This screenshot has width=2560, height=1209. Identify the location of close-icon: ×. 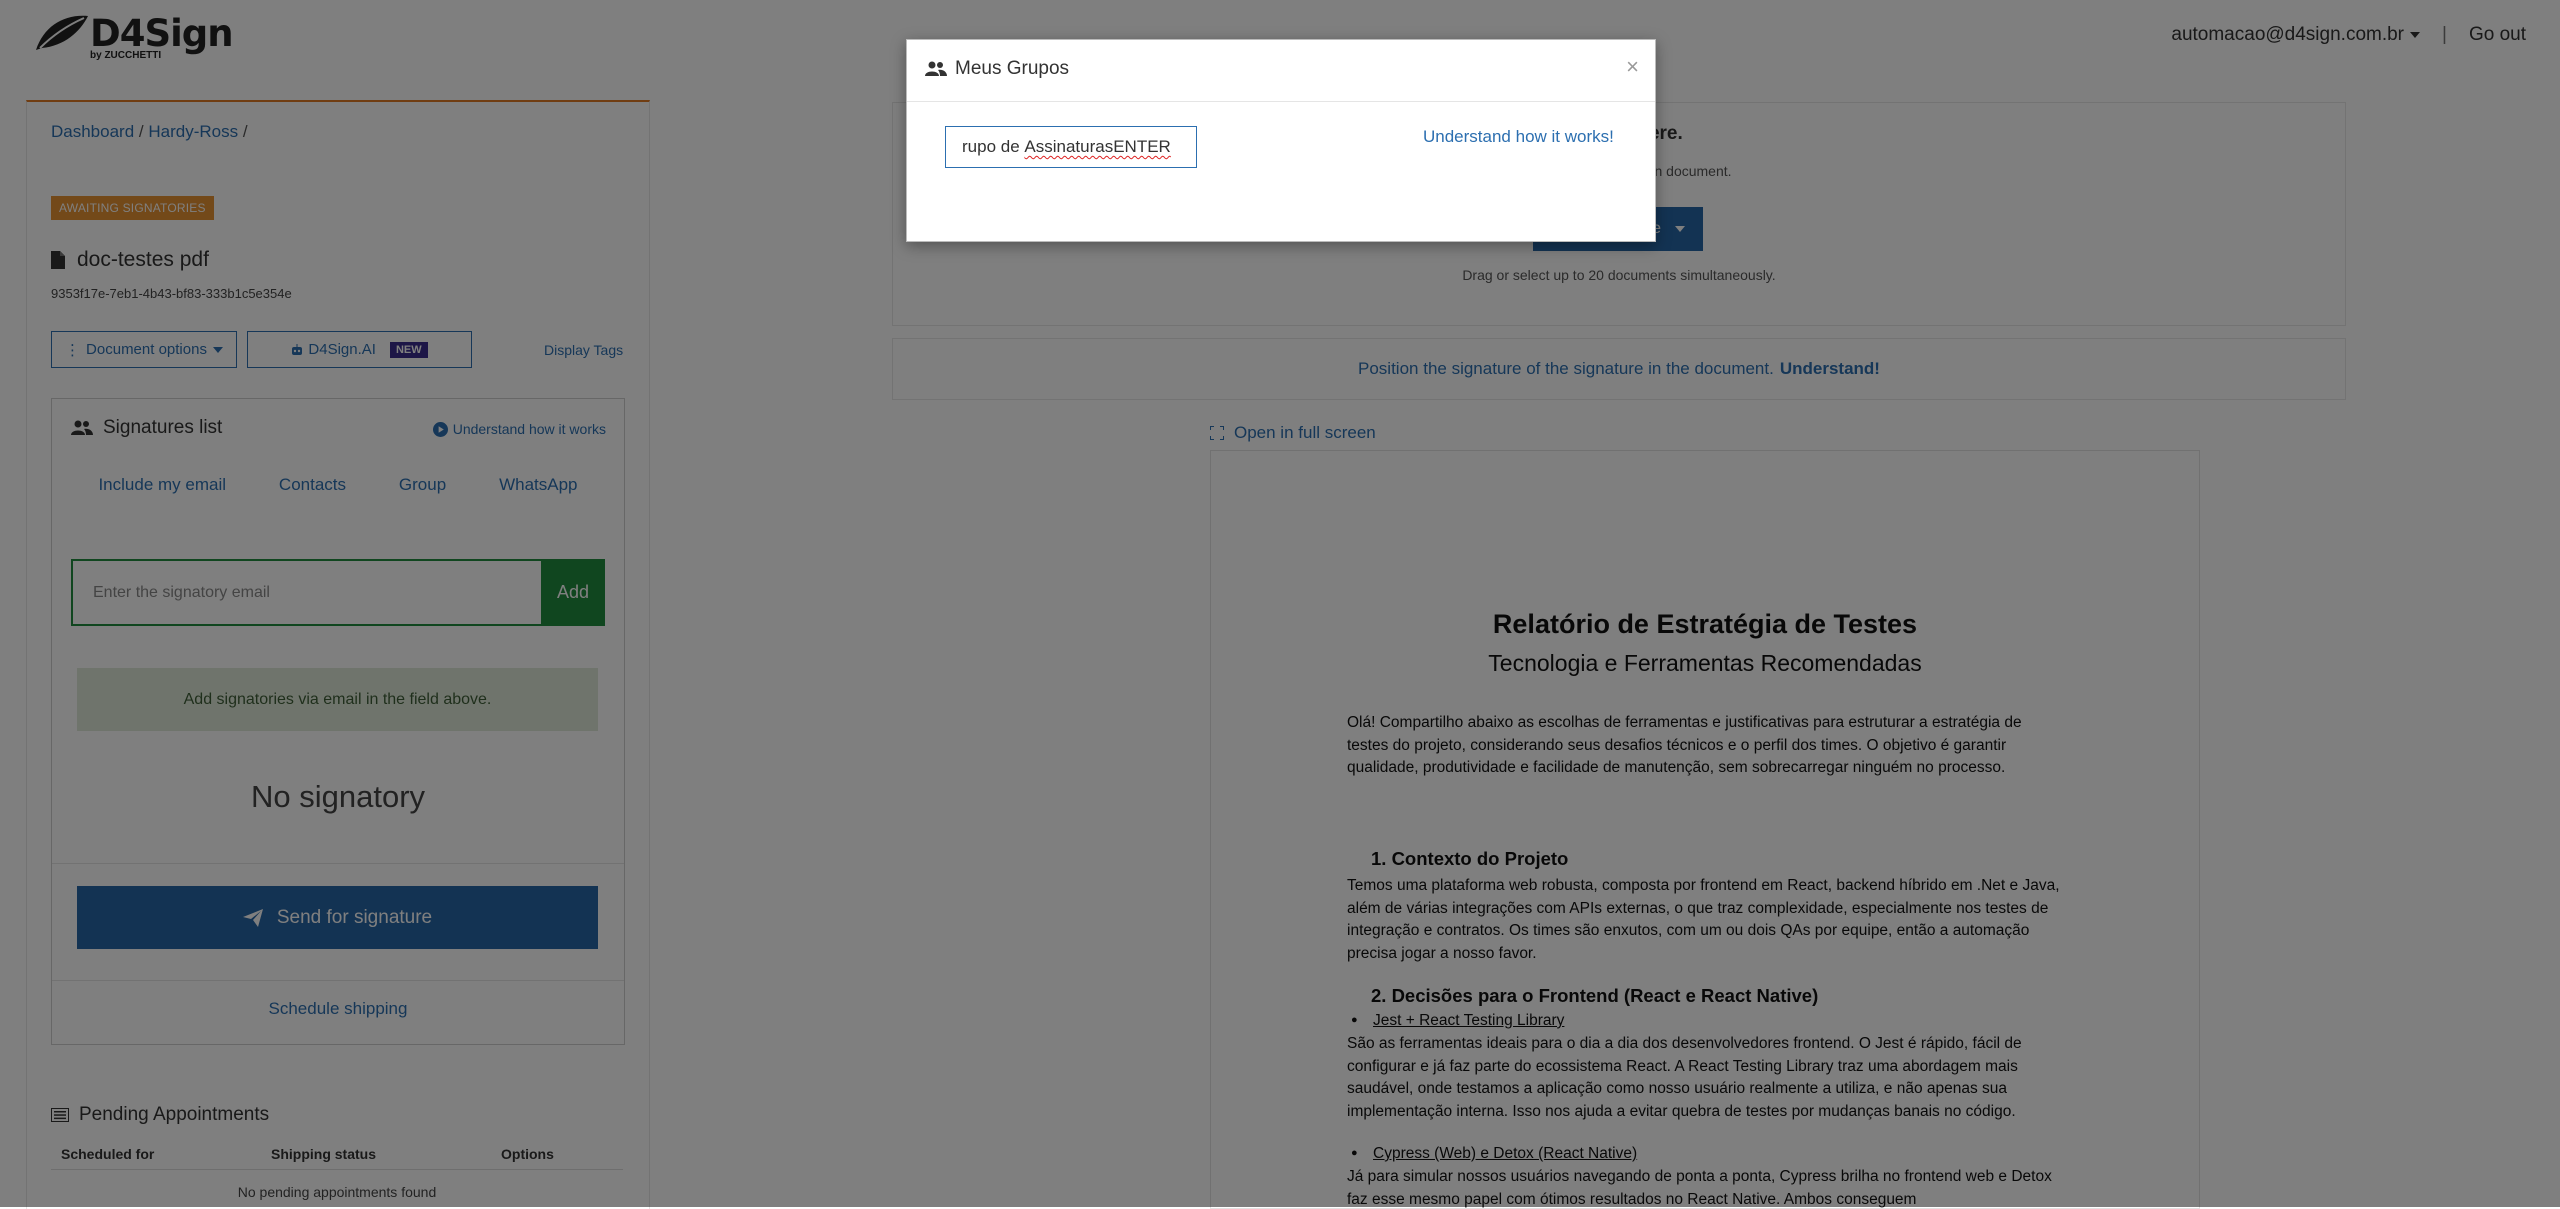
(1632, 67).